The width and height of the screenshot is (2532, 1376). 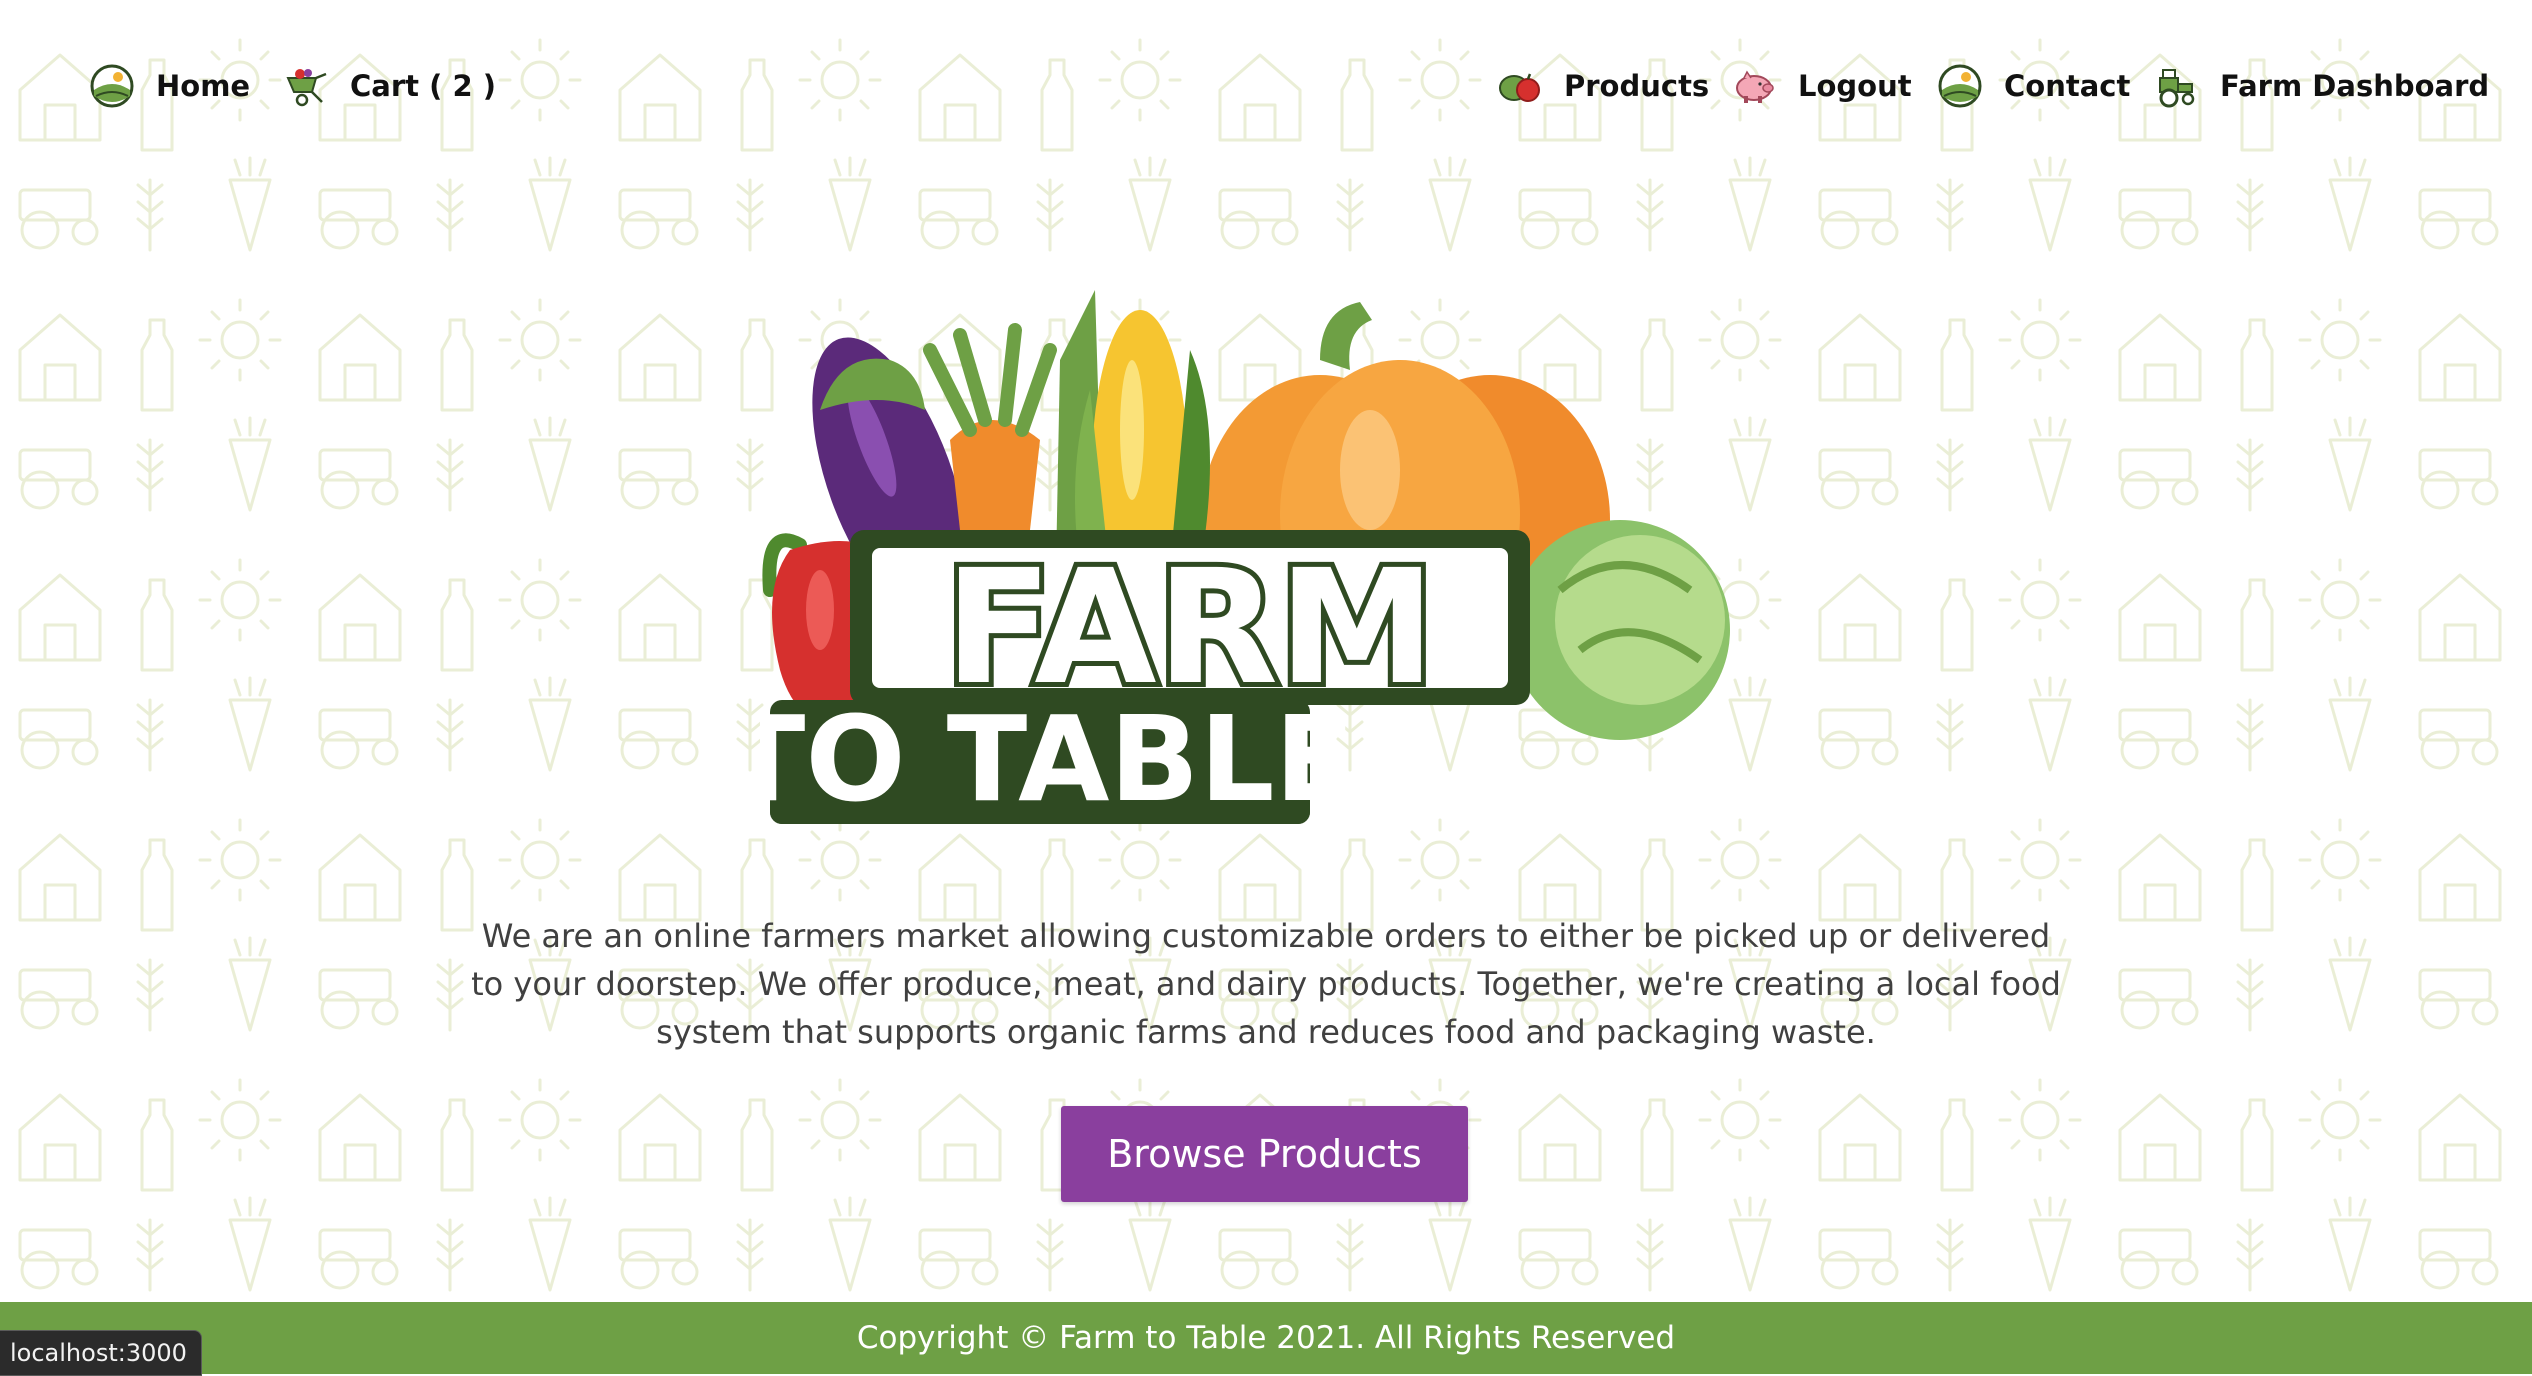 I want to click on nav-contact-link: Contact, so click(x=2033, y=86).